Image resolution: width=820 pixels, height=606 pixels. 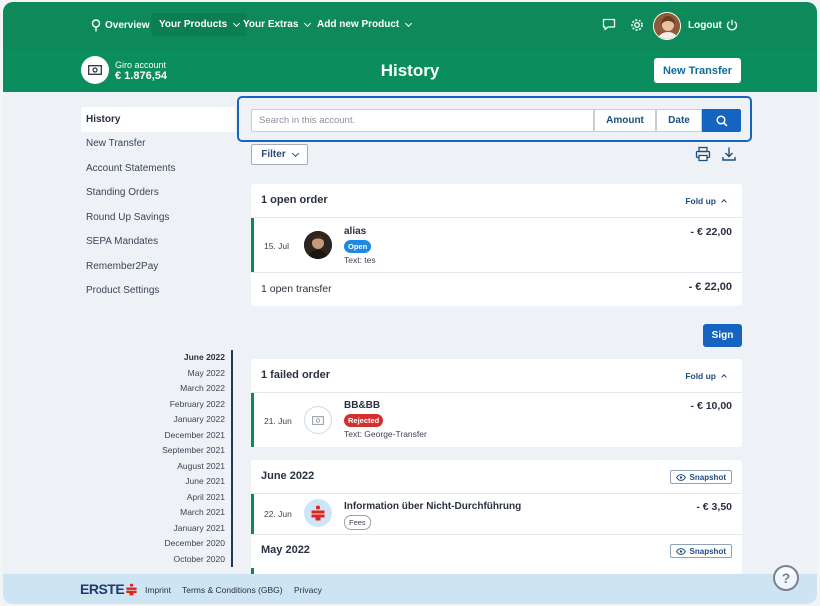 What do you see at coordinates (164, 513) in the screenshot?
I see `month-link: March 2021` at bounding box center [164, 513].